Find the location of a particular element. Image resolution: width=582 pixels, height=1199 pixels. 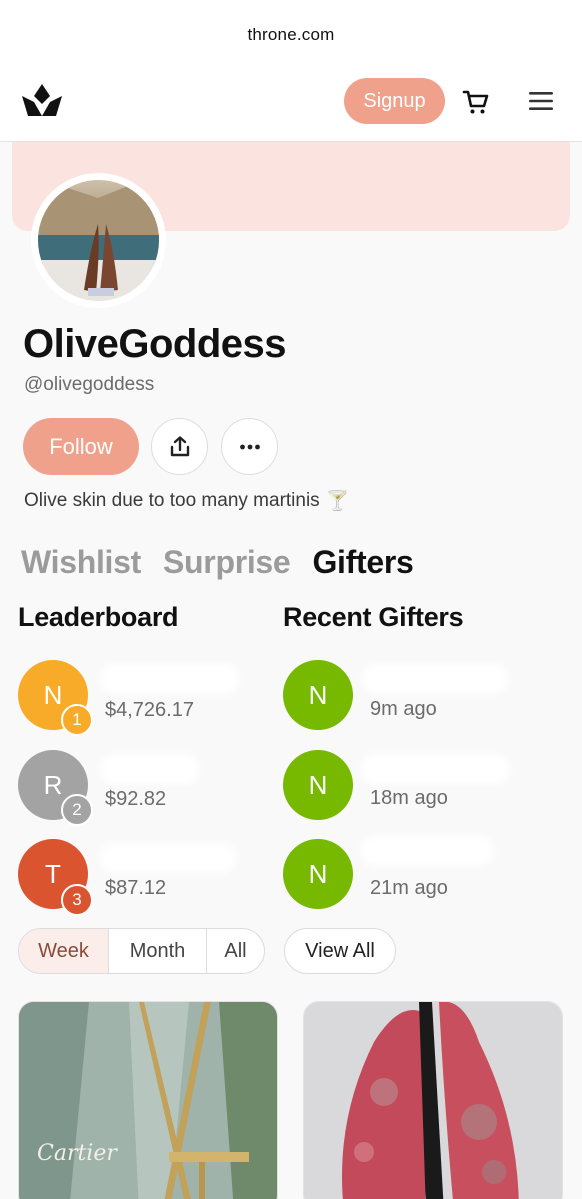

tab-surprise: Surprise is located at coordinates (227, 562).